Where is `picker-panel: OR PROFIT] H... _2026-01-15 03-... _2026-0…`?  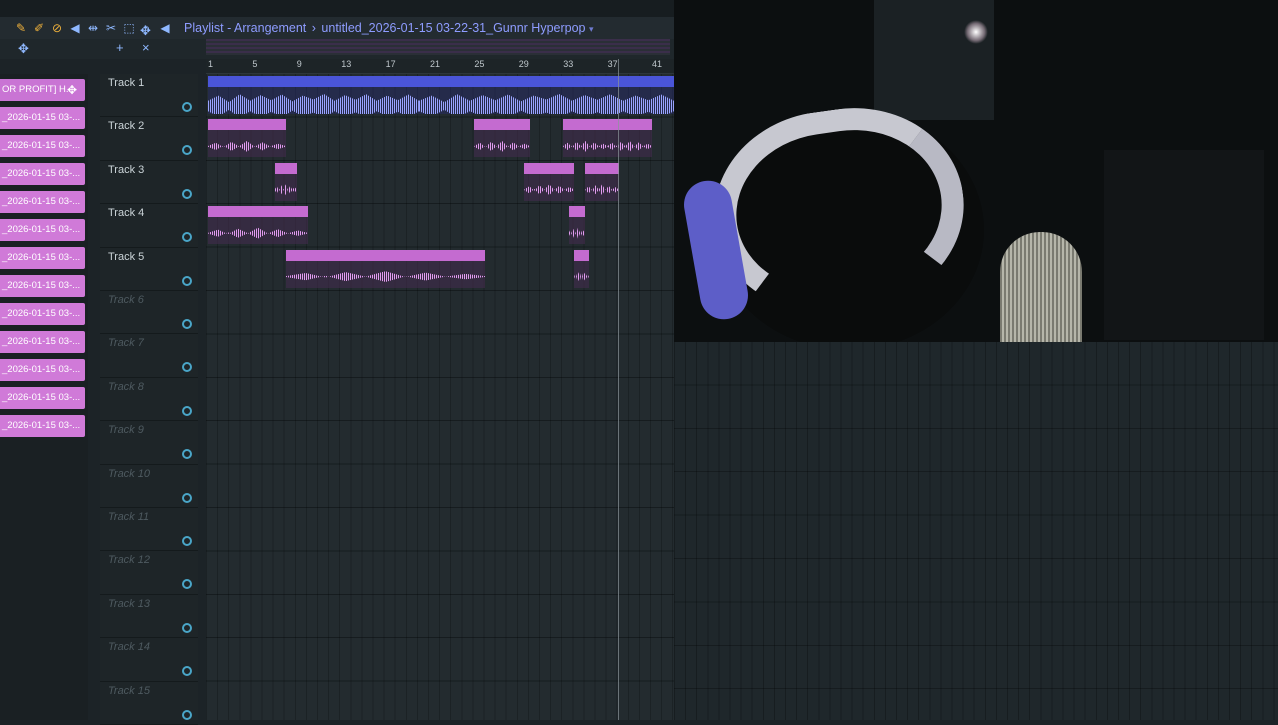 picker-panel: OR PROFIT] H... _2026-01-15 03-... _2026-0… is located at coordinates (44, 397).